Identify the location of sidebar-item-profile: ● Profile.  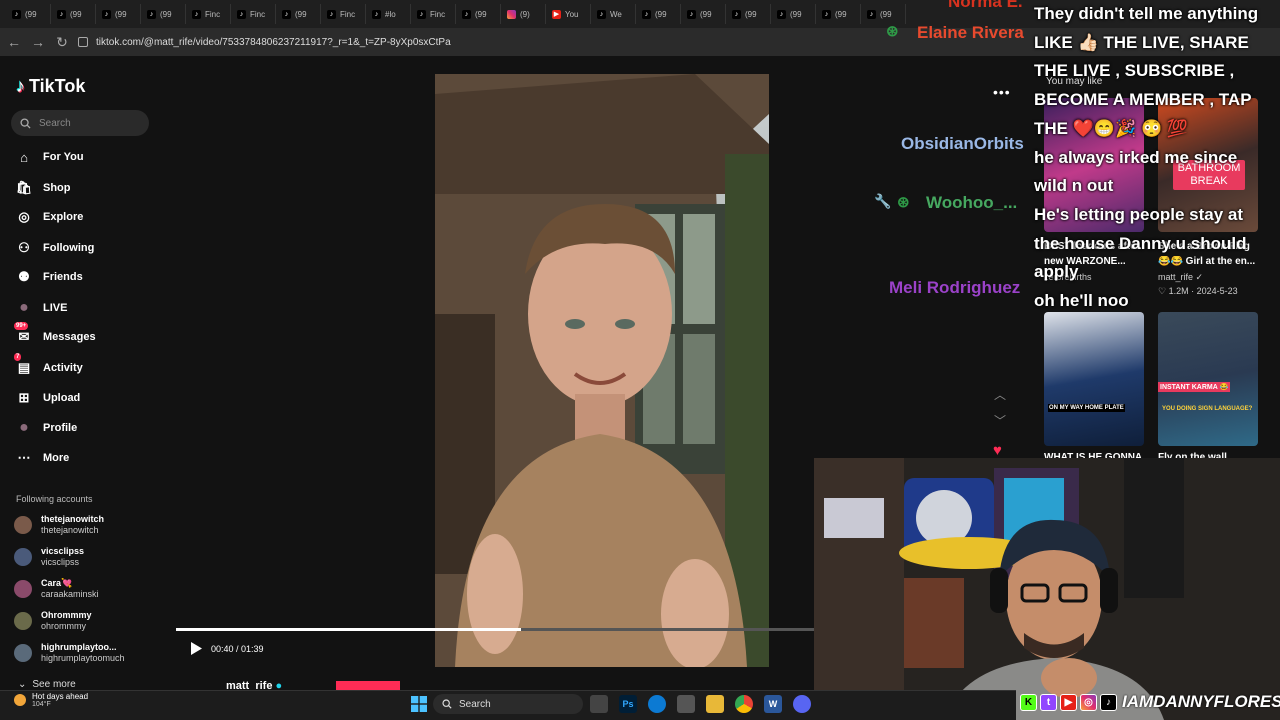
(46, 427).